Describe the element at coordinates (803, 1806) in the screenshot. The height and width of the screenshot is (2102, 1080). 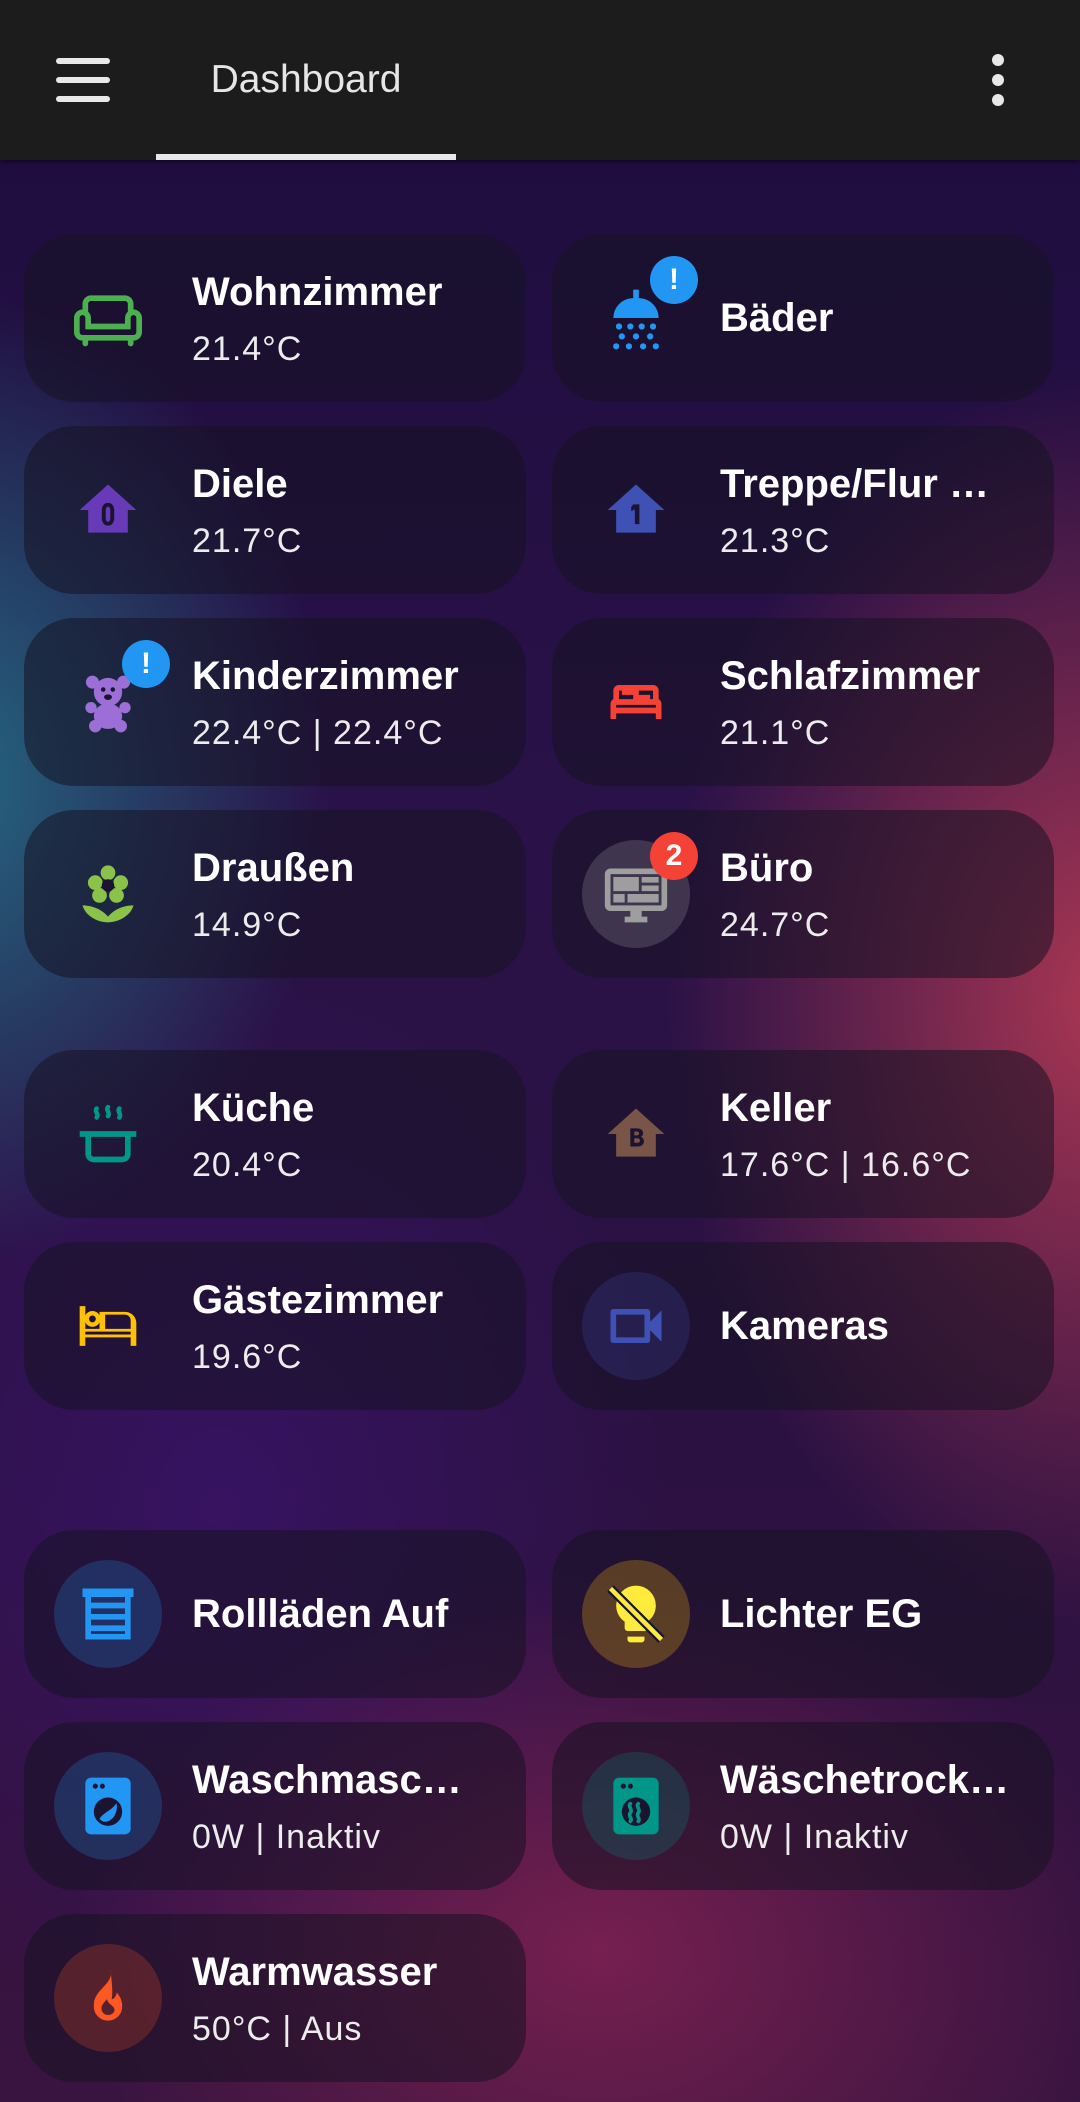
I see `card-waeschetrockner: Wäschetrockn… 0W | Inaktiv` at that location.